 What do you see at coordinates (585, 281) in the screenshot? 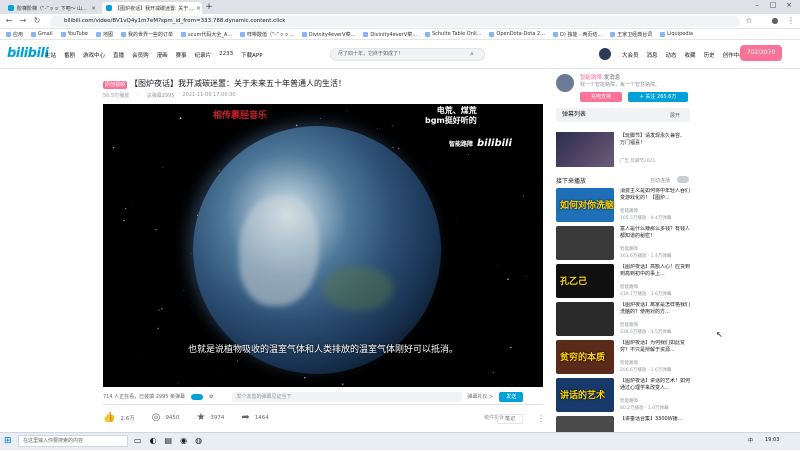
I see `recommend-thumbnail: 孔乙己` at bounding box center [585, 281].